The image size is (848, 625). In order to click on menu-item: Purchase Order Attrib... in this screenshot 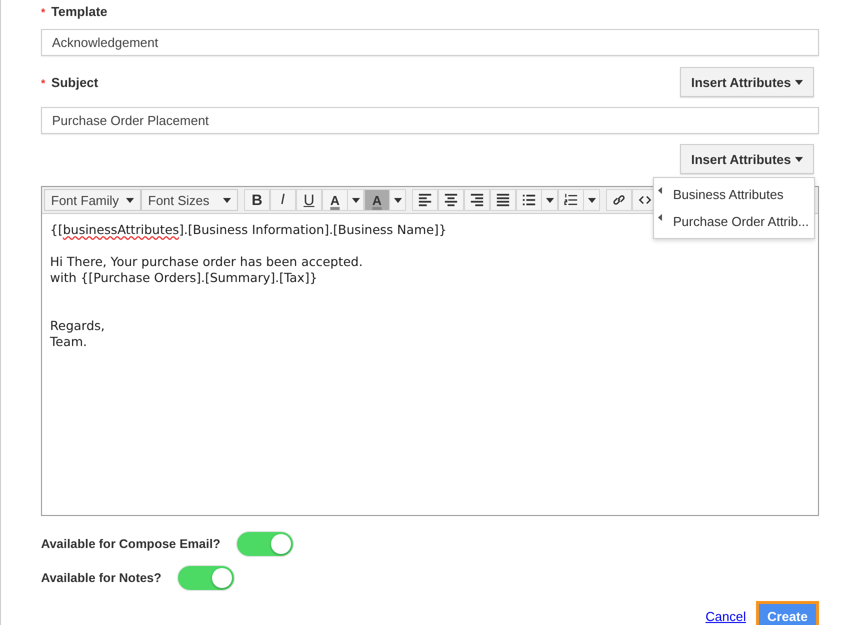, I will do `click(734, 221)`.